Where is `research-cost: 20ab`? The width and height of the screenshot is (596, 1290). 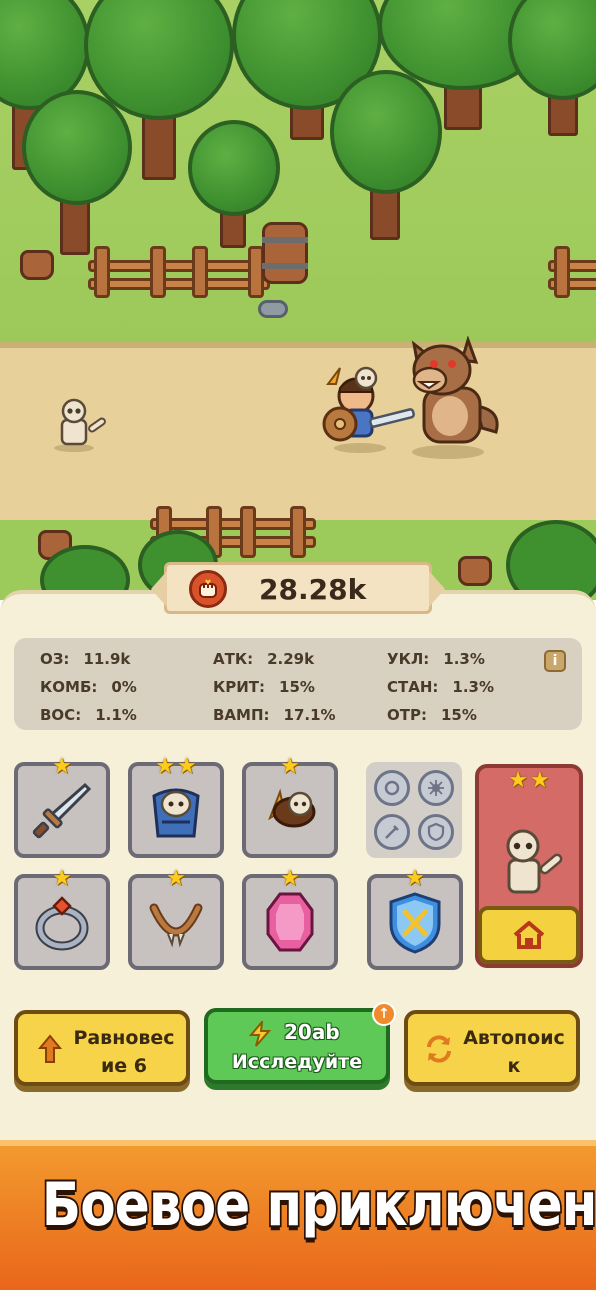 research-cost: 20ab is located at coordinates (312, 1032).